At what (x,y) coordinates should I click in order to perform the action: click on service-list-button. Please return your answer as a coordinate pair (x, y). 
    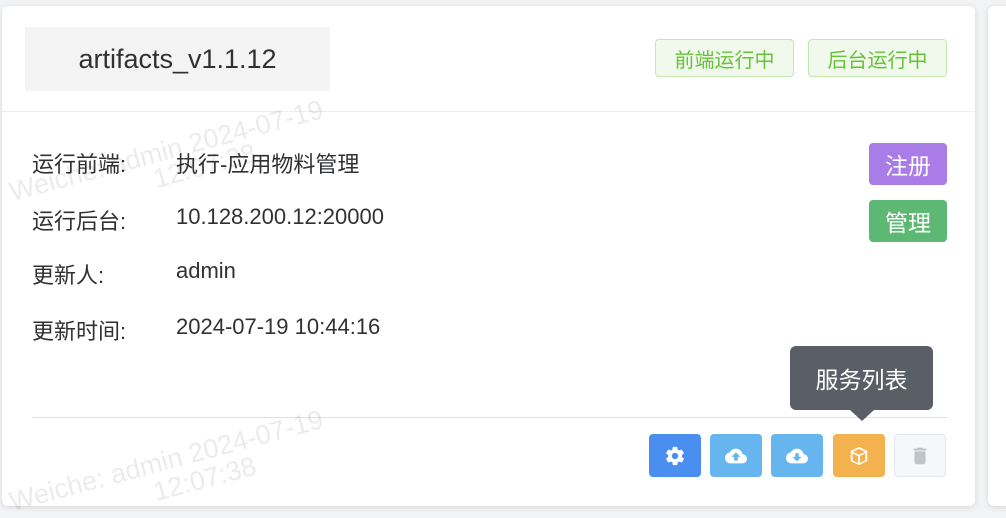
    Looking at the image, I should click on (859, 455).